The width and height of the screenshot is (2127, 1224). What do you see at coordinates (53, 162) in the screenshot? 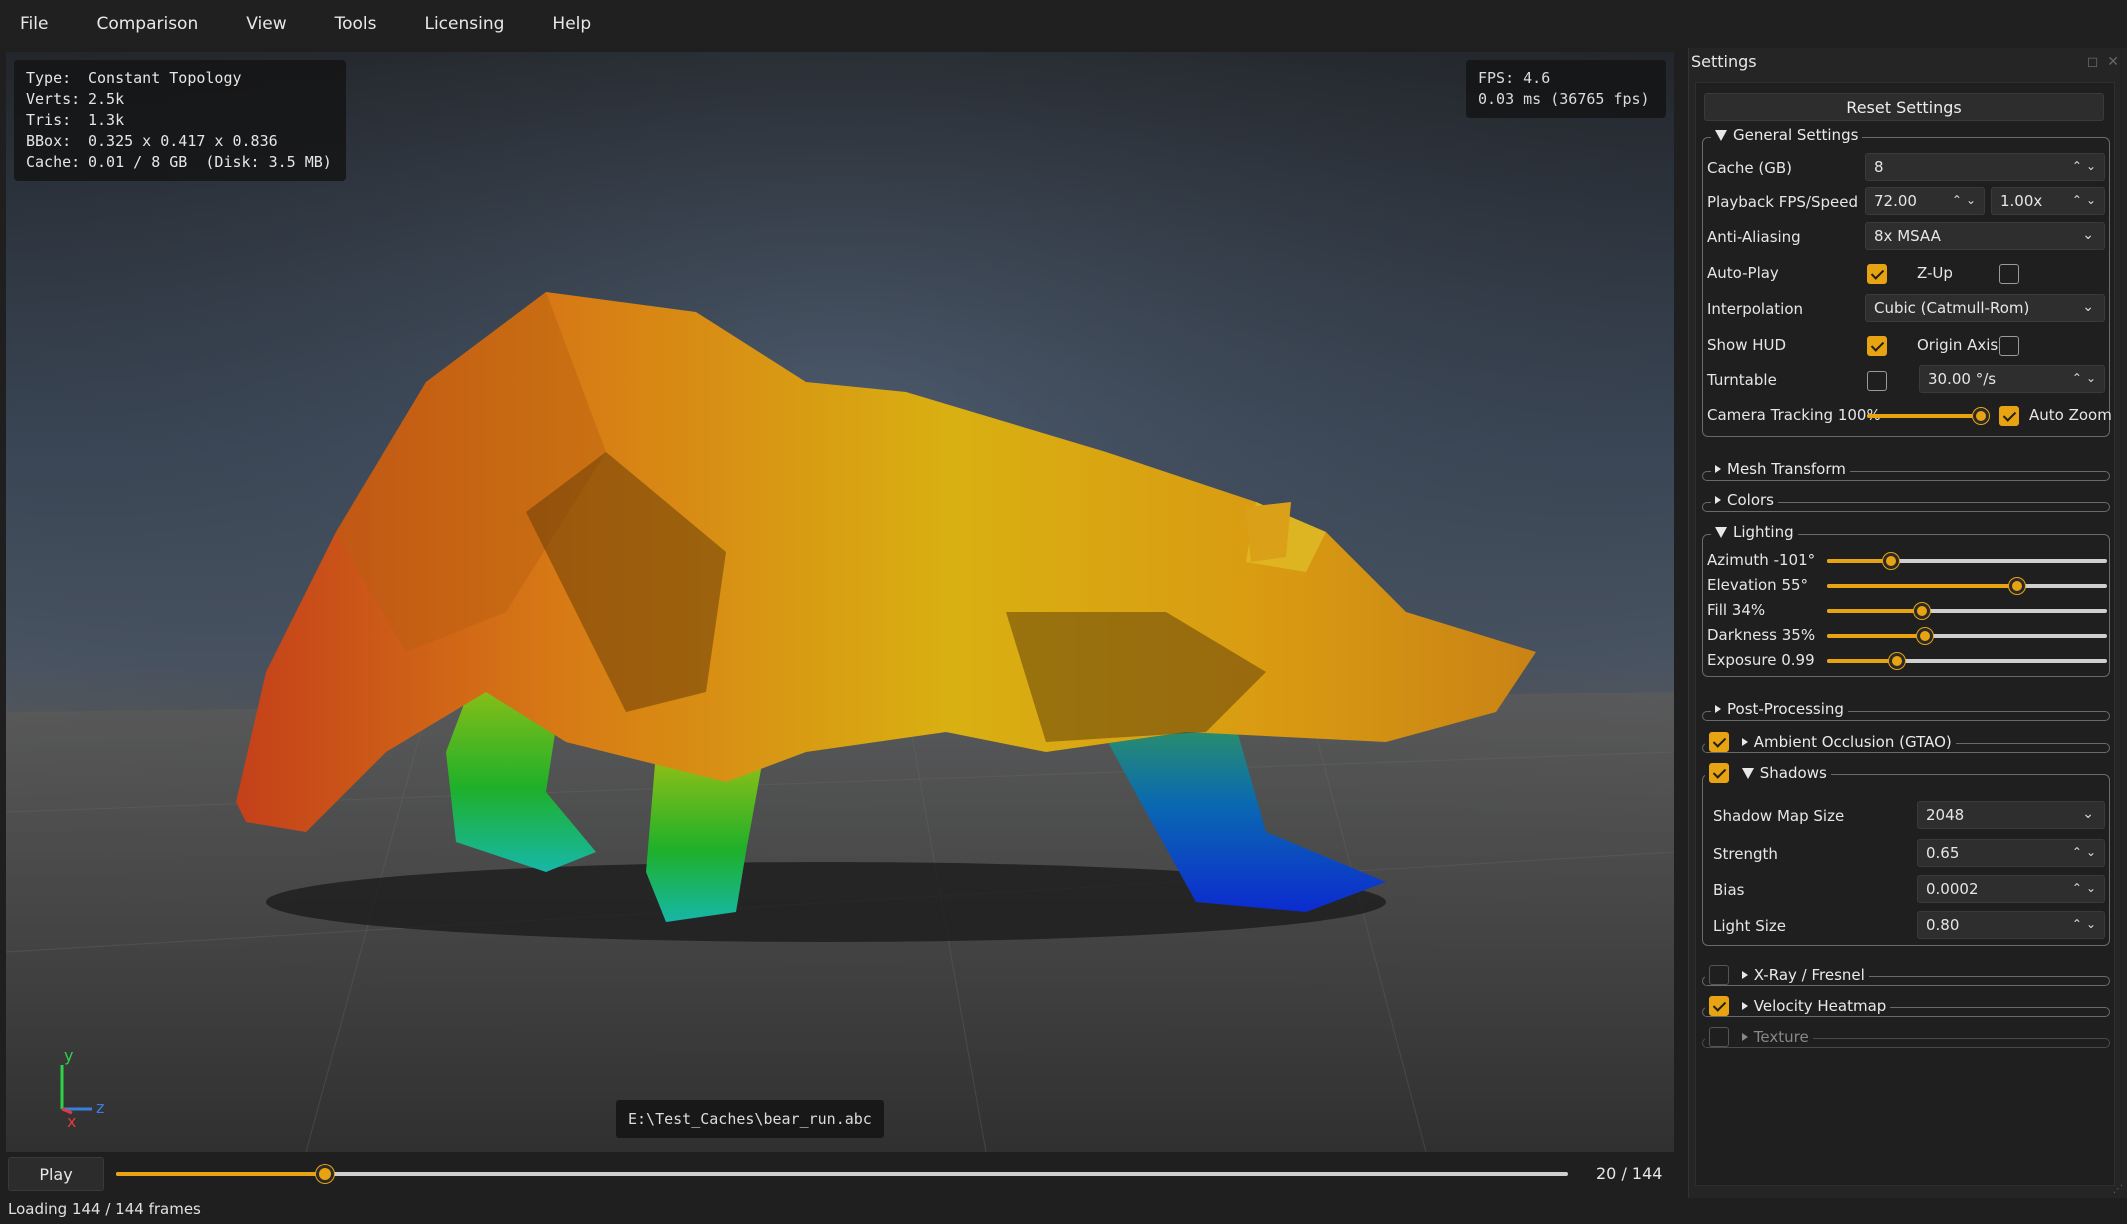
I see `hud-cache-label: Cache:` at bounding box center [53, 162].